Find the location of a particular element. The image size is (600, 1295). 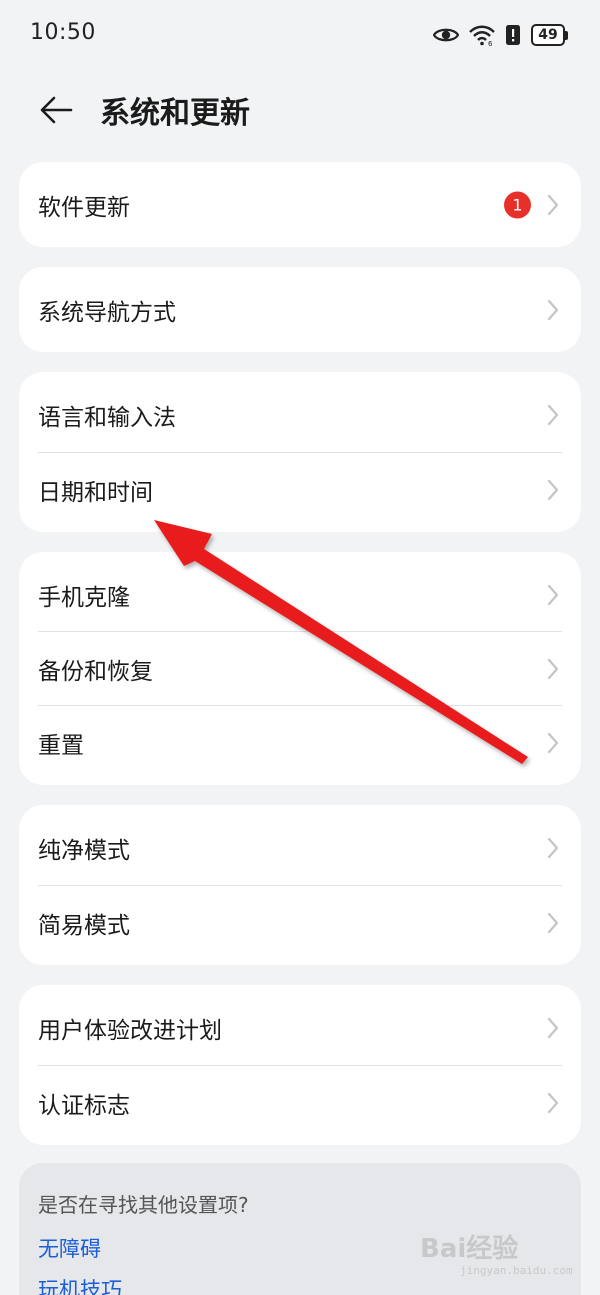

row-system-navigation: 系统导航方式 is located at coordinates (300, 309).